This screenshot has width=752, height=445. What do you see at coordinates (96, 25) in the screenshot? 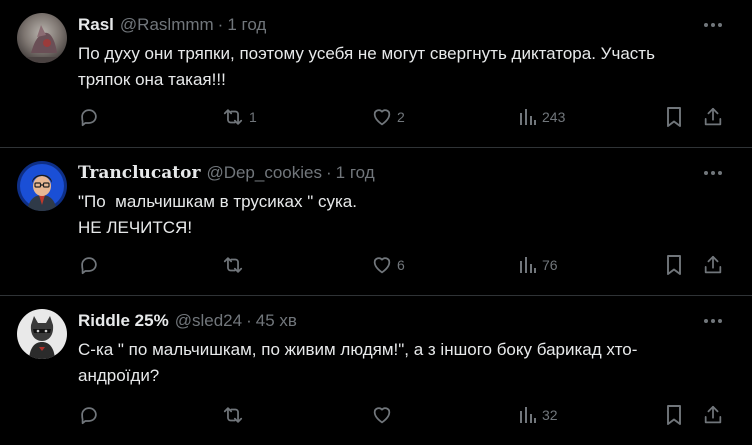
I see `display-name: Rasl` at bounding box center [96, 25].